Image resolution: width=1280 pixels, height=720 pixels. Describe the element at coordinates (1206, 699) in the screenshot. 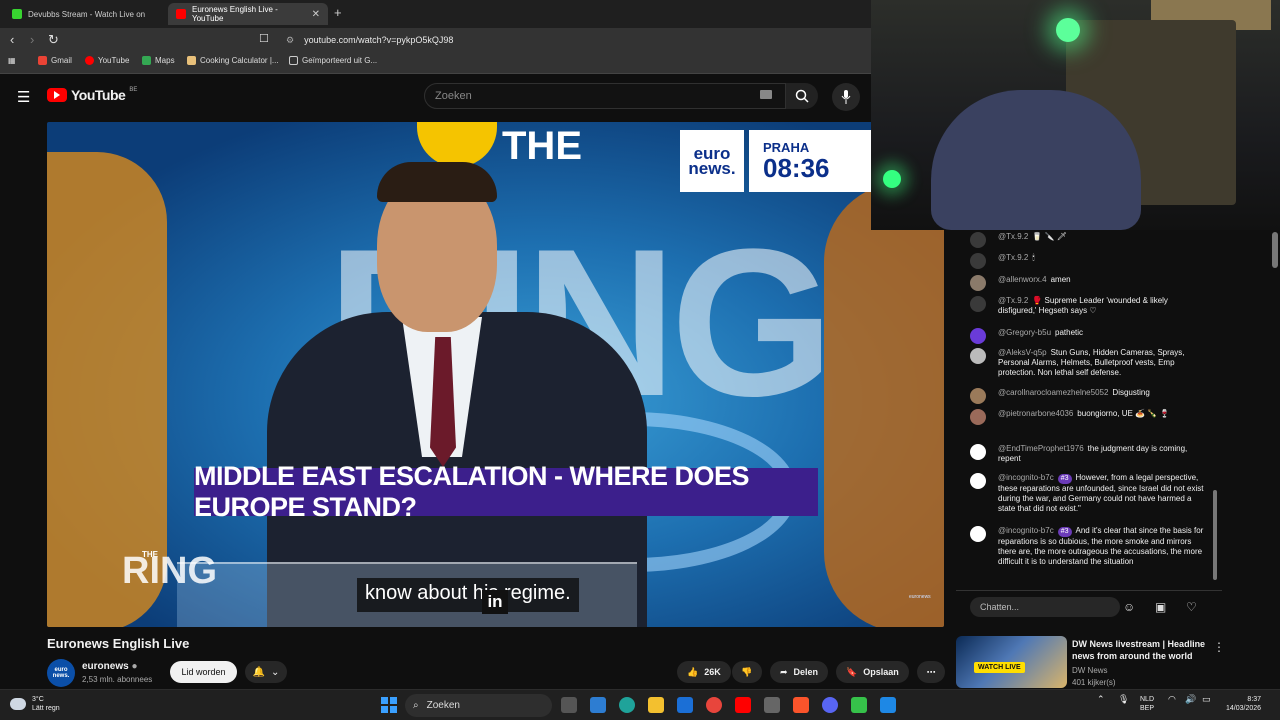

I see `battery-icon: ▭` at that location.